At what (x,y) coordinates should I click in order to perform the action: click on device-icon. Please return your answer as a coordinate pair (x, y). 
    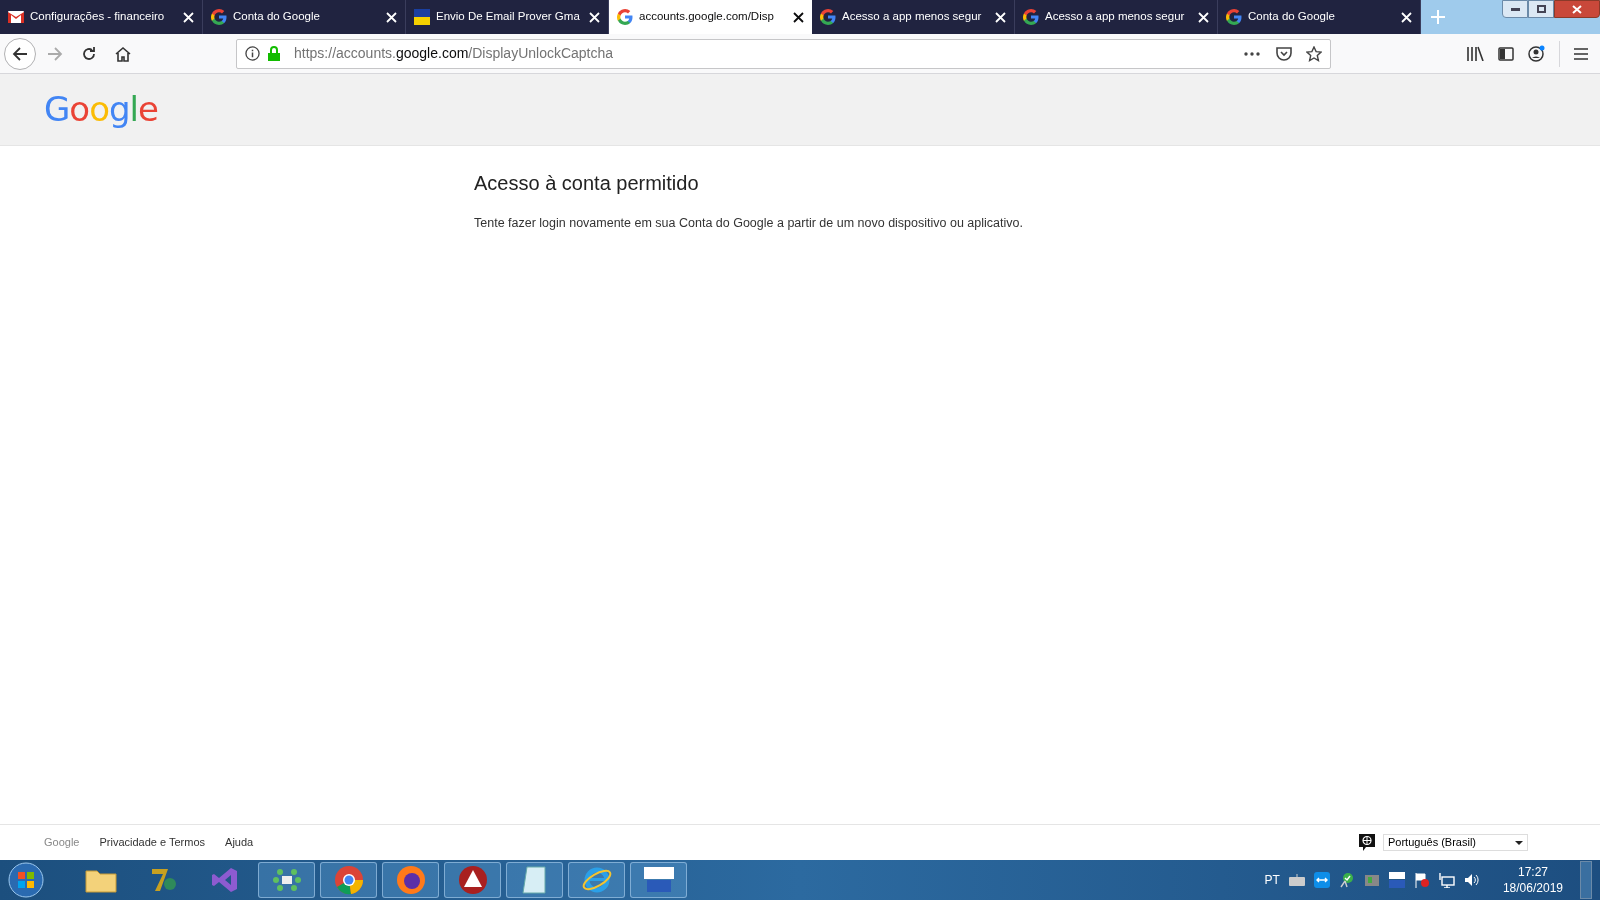
    Looking at the image, I should click on (1371, 880).